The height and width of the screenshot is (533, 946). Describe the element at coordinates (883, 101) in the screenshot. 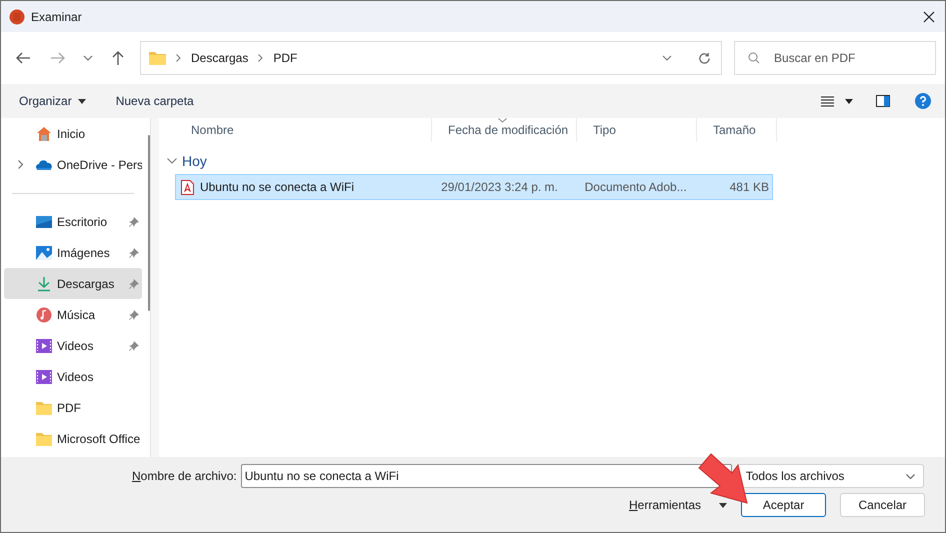

I see `preview-pane-icon` at that location.